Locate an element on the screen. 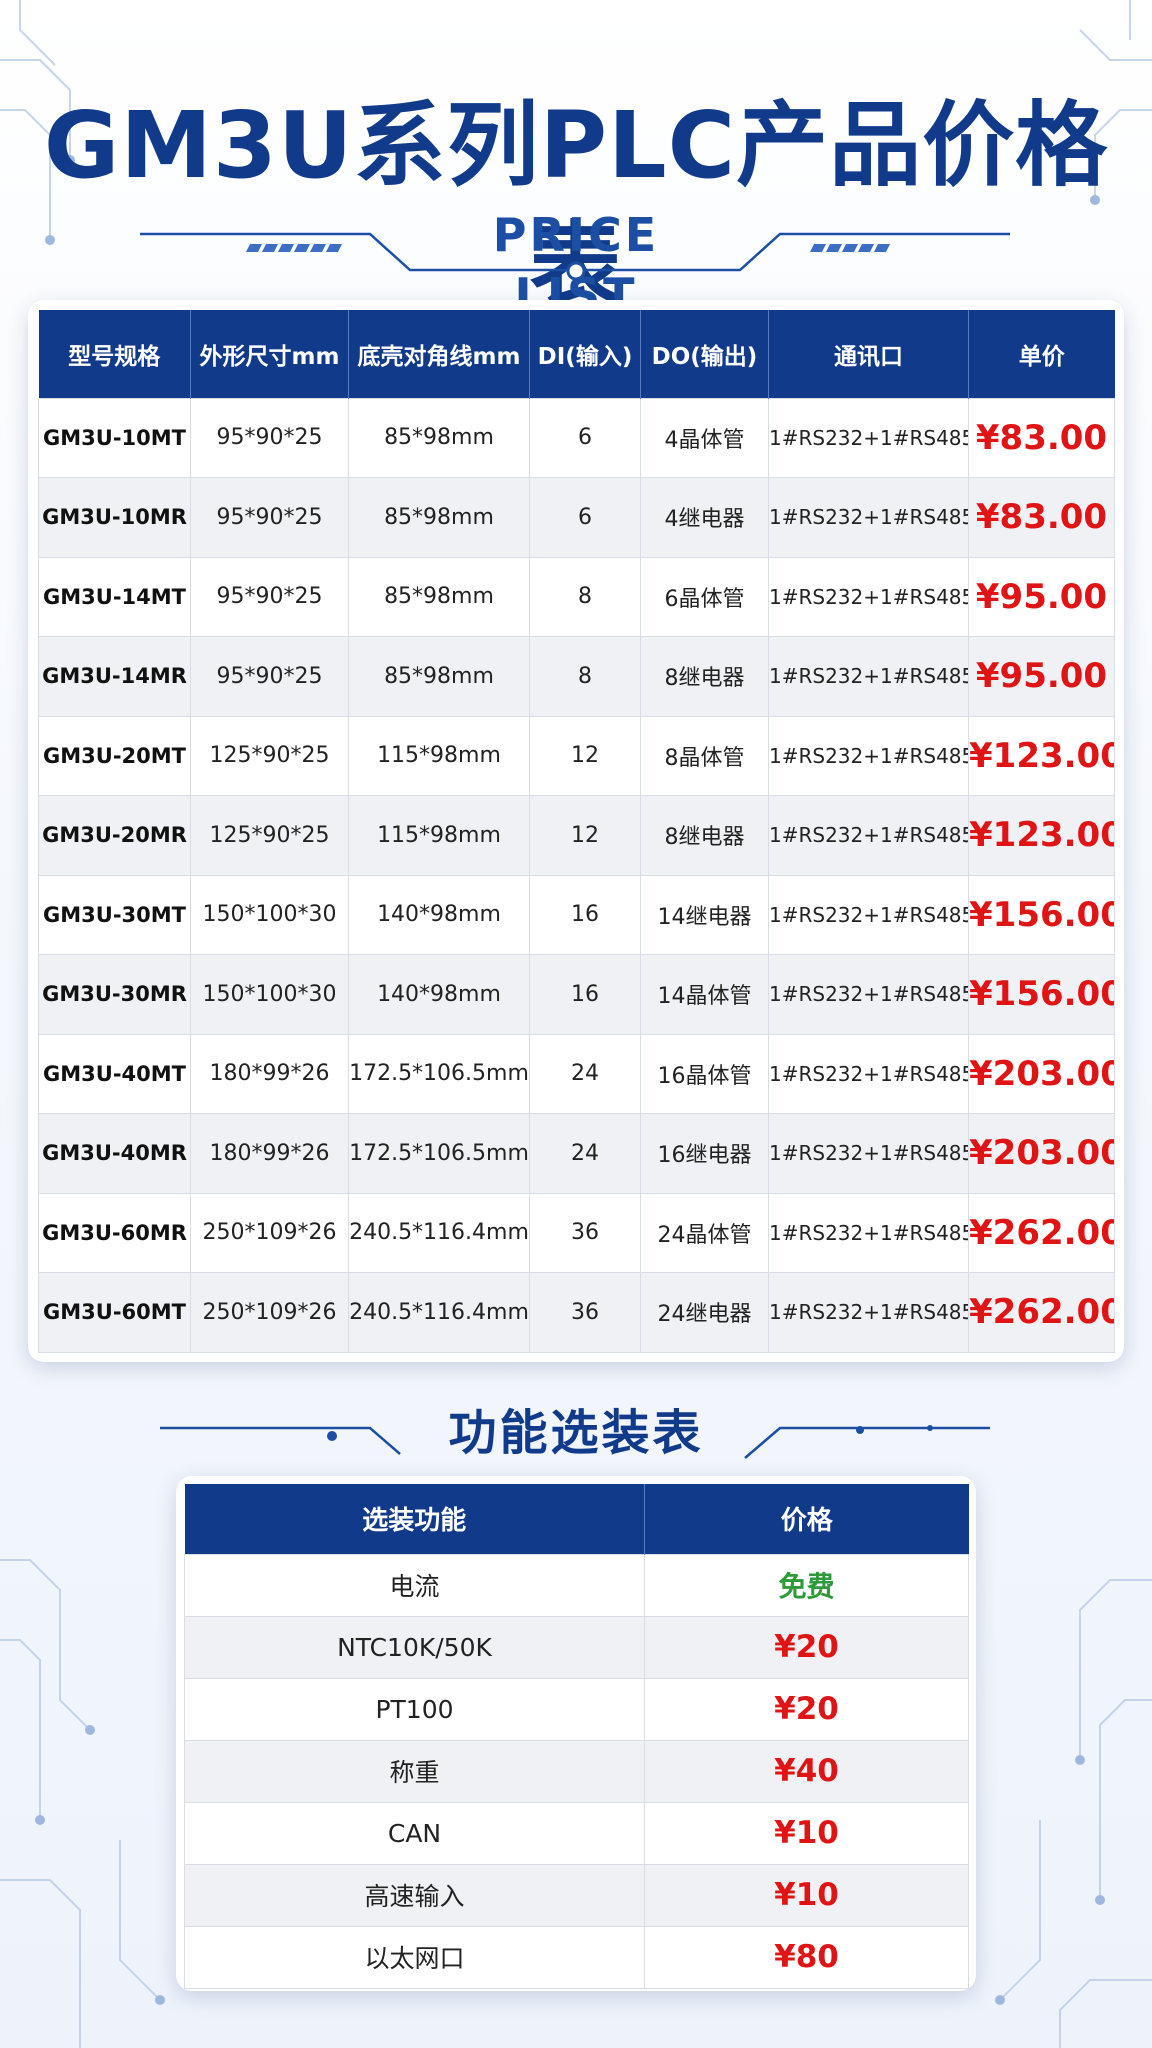 This screenshot has height=2048, width=1152. table-row: 电流 免费 is located at coordinates (576, 1585).